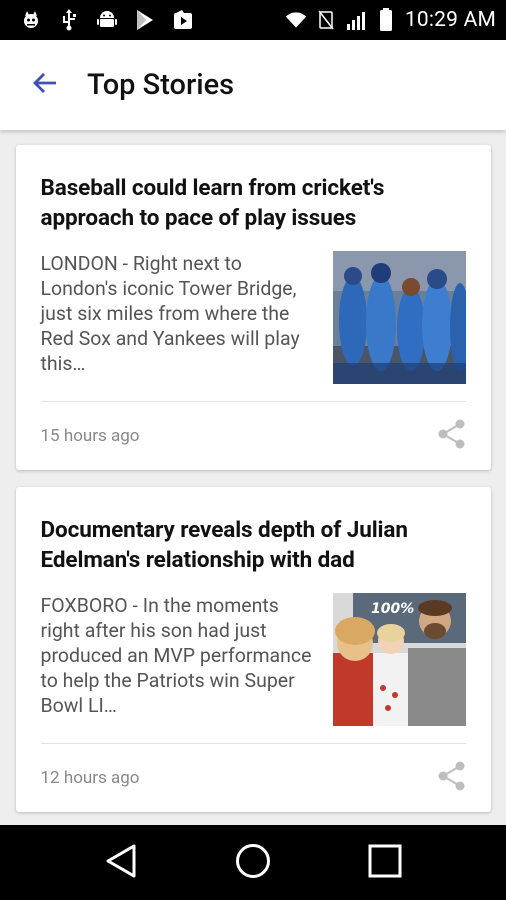  What do you see at coordinates (145, 20) in the screenshot?
I see `play-store-icon` at bounding box center [145, 20].